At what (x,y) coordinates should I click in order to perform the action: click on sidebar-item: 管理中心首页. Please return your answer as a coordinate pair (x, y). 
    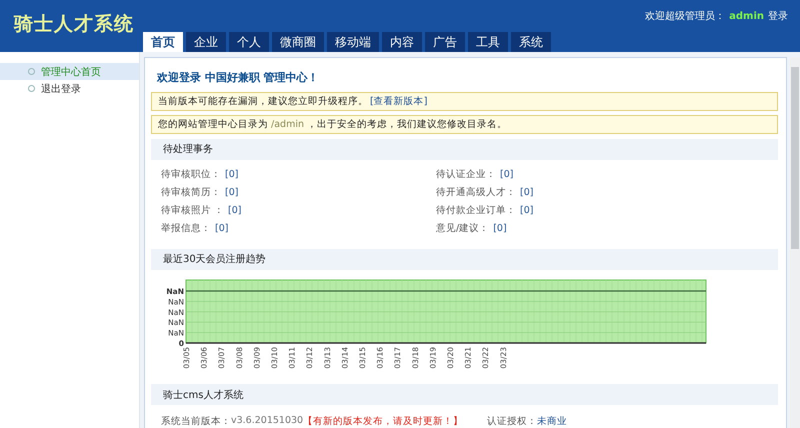
    Looking at the image, I should click on (69, 71).